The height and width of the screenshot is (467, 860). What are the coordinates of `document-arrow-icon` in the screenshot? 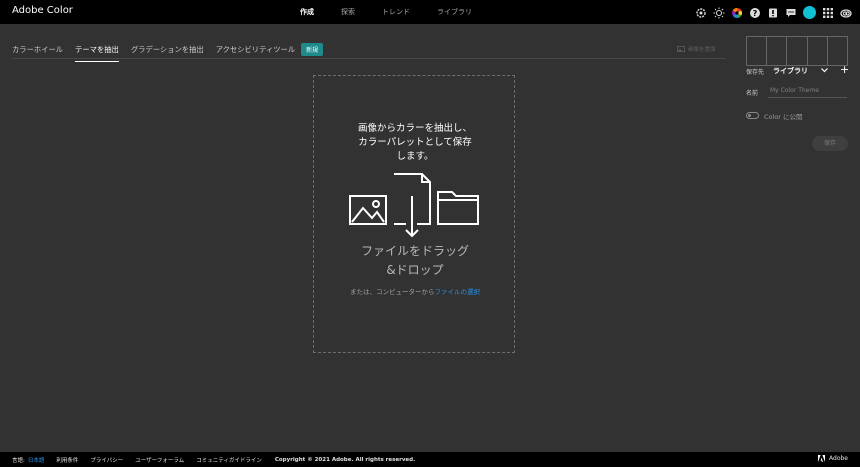 It's located at (412, 205).